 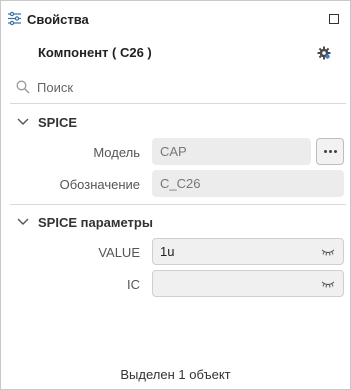 I want to click on panel-title: Свойства, so click(x=58, y=19).